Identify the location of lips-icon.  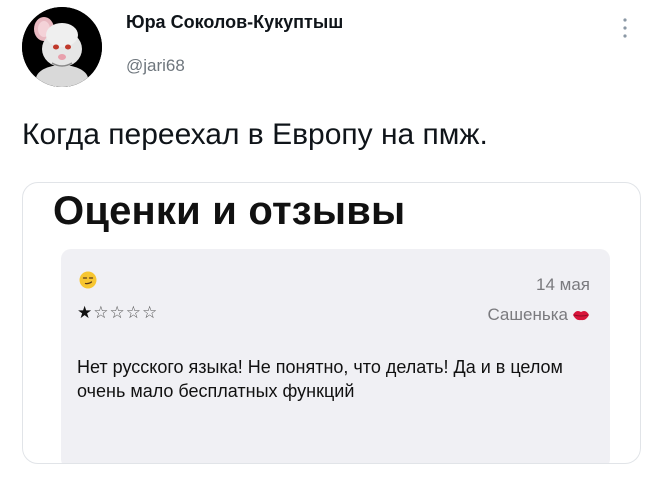
(581, 316).